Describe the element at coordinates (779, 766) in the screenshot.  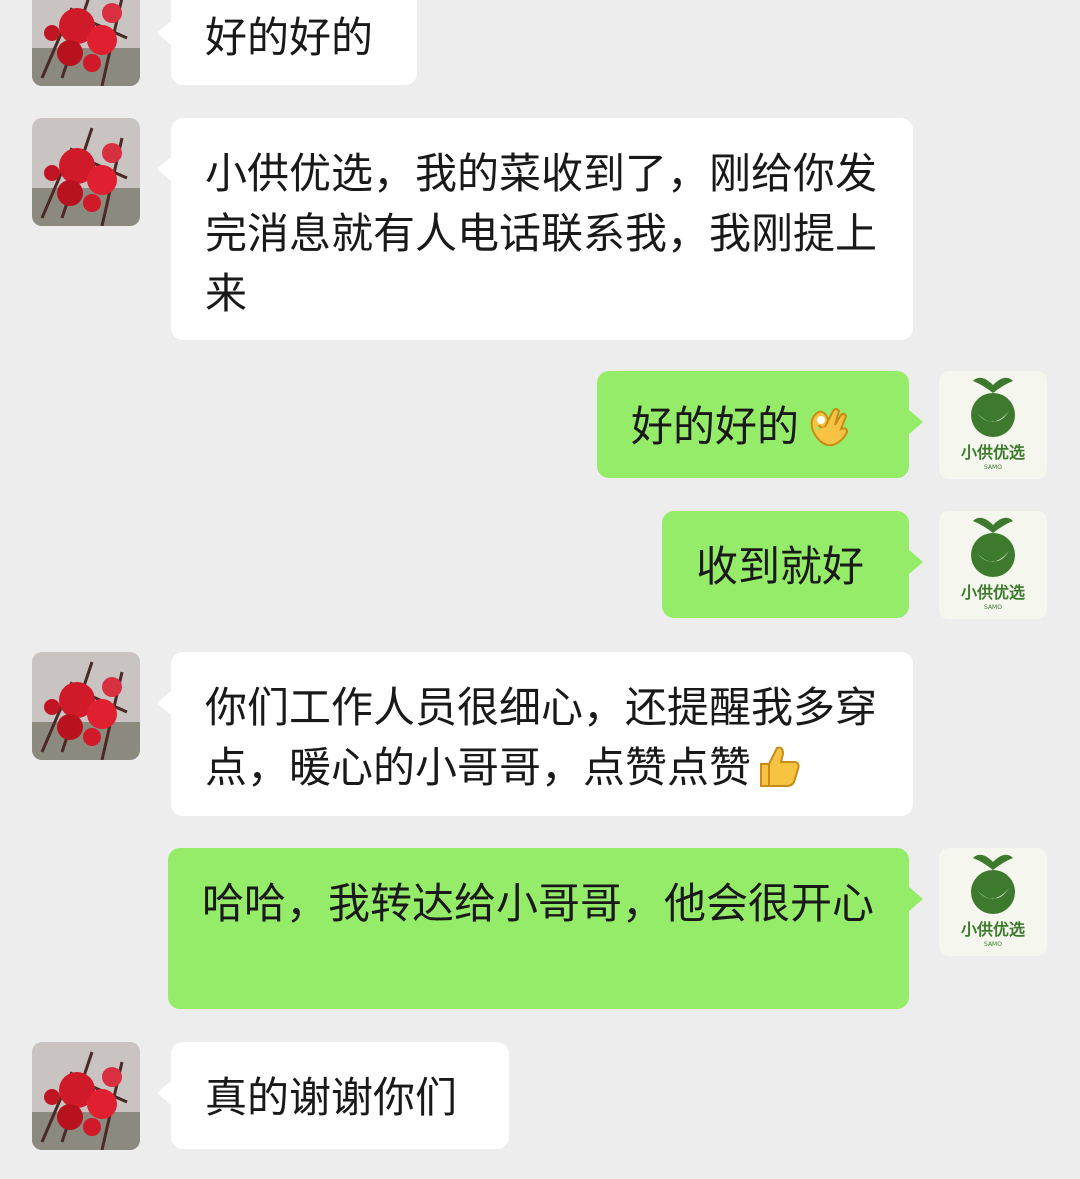
I see `thumbs-up-emoji-icon` at that location.